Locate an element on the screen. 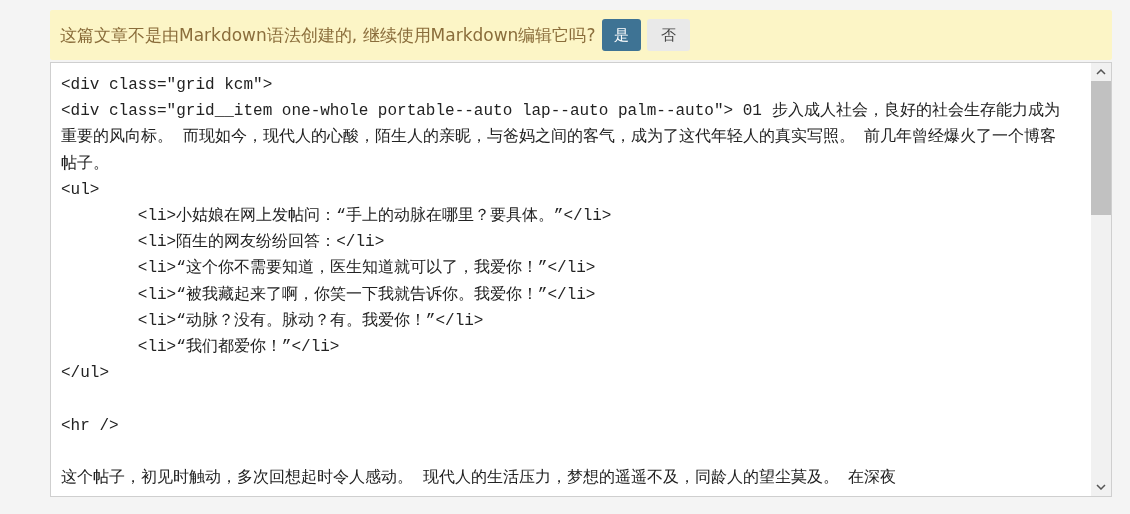  code-line: 这个帖子，初见时触动，多次回想起时令人感动。 现代人的生活压力，梦想的遥遥不及，同龄人的望尘莫及。 在深夜 is located at coordinates (479, 478).